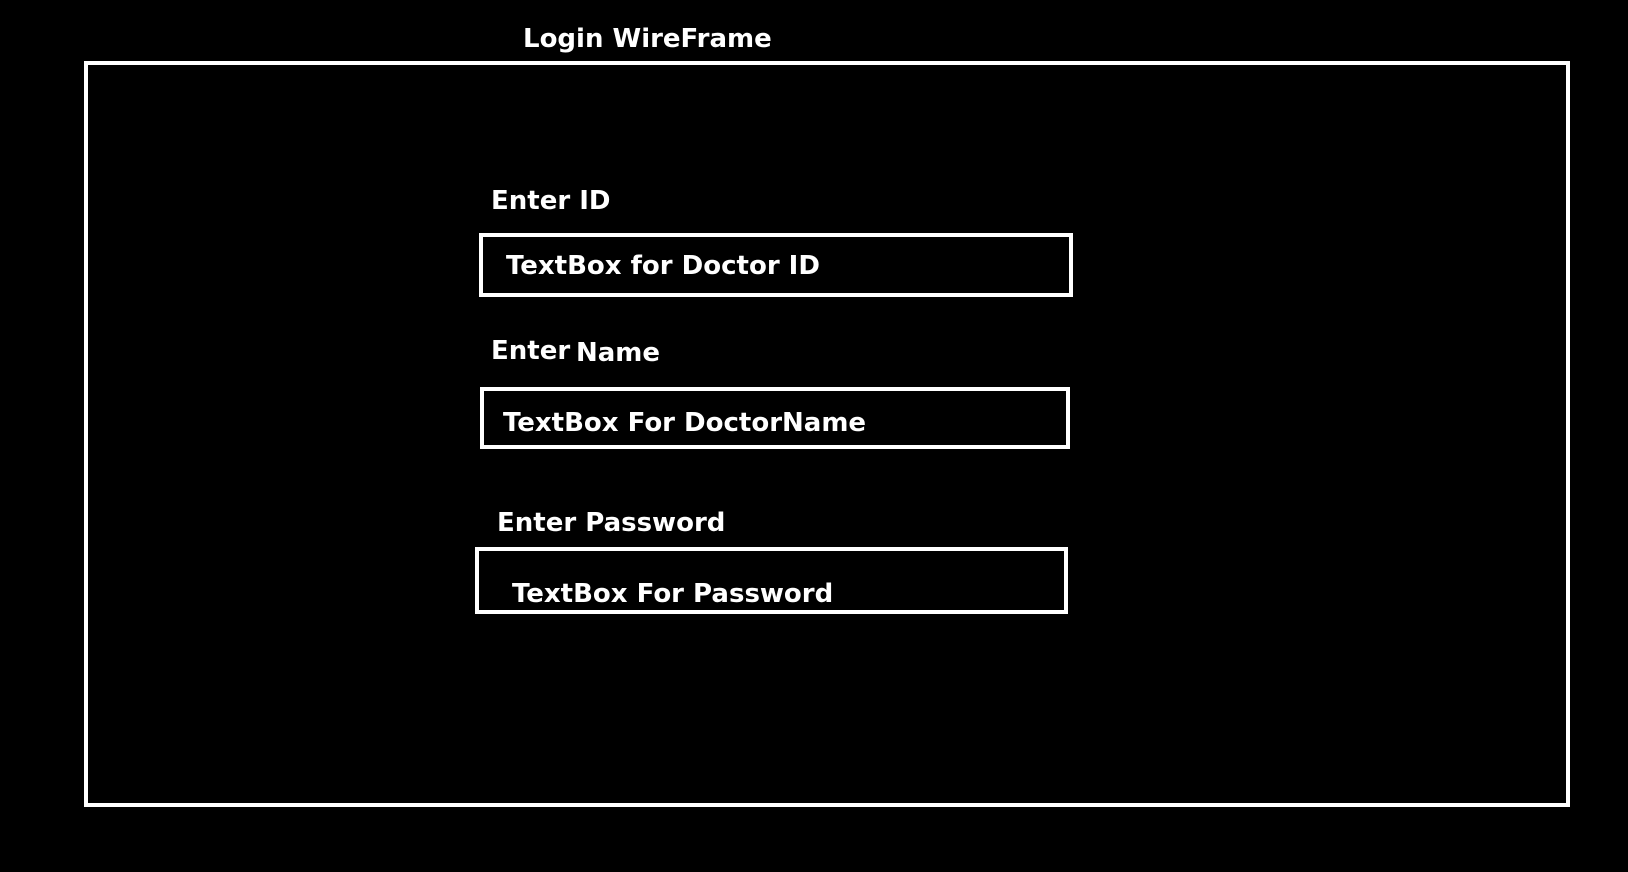  Describe the element at coordinates (618, 353) in the screenshot. I see `doctor-name-label-name: Name` at that location.